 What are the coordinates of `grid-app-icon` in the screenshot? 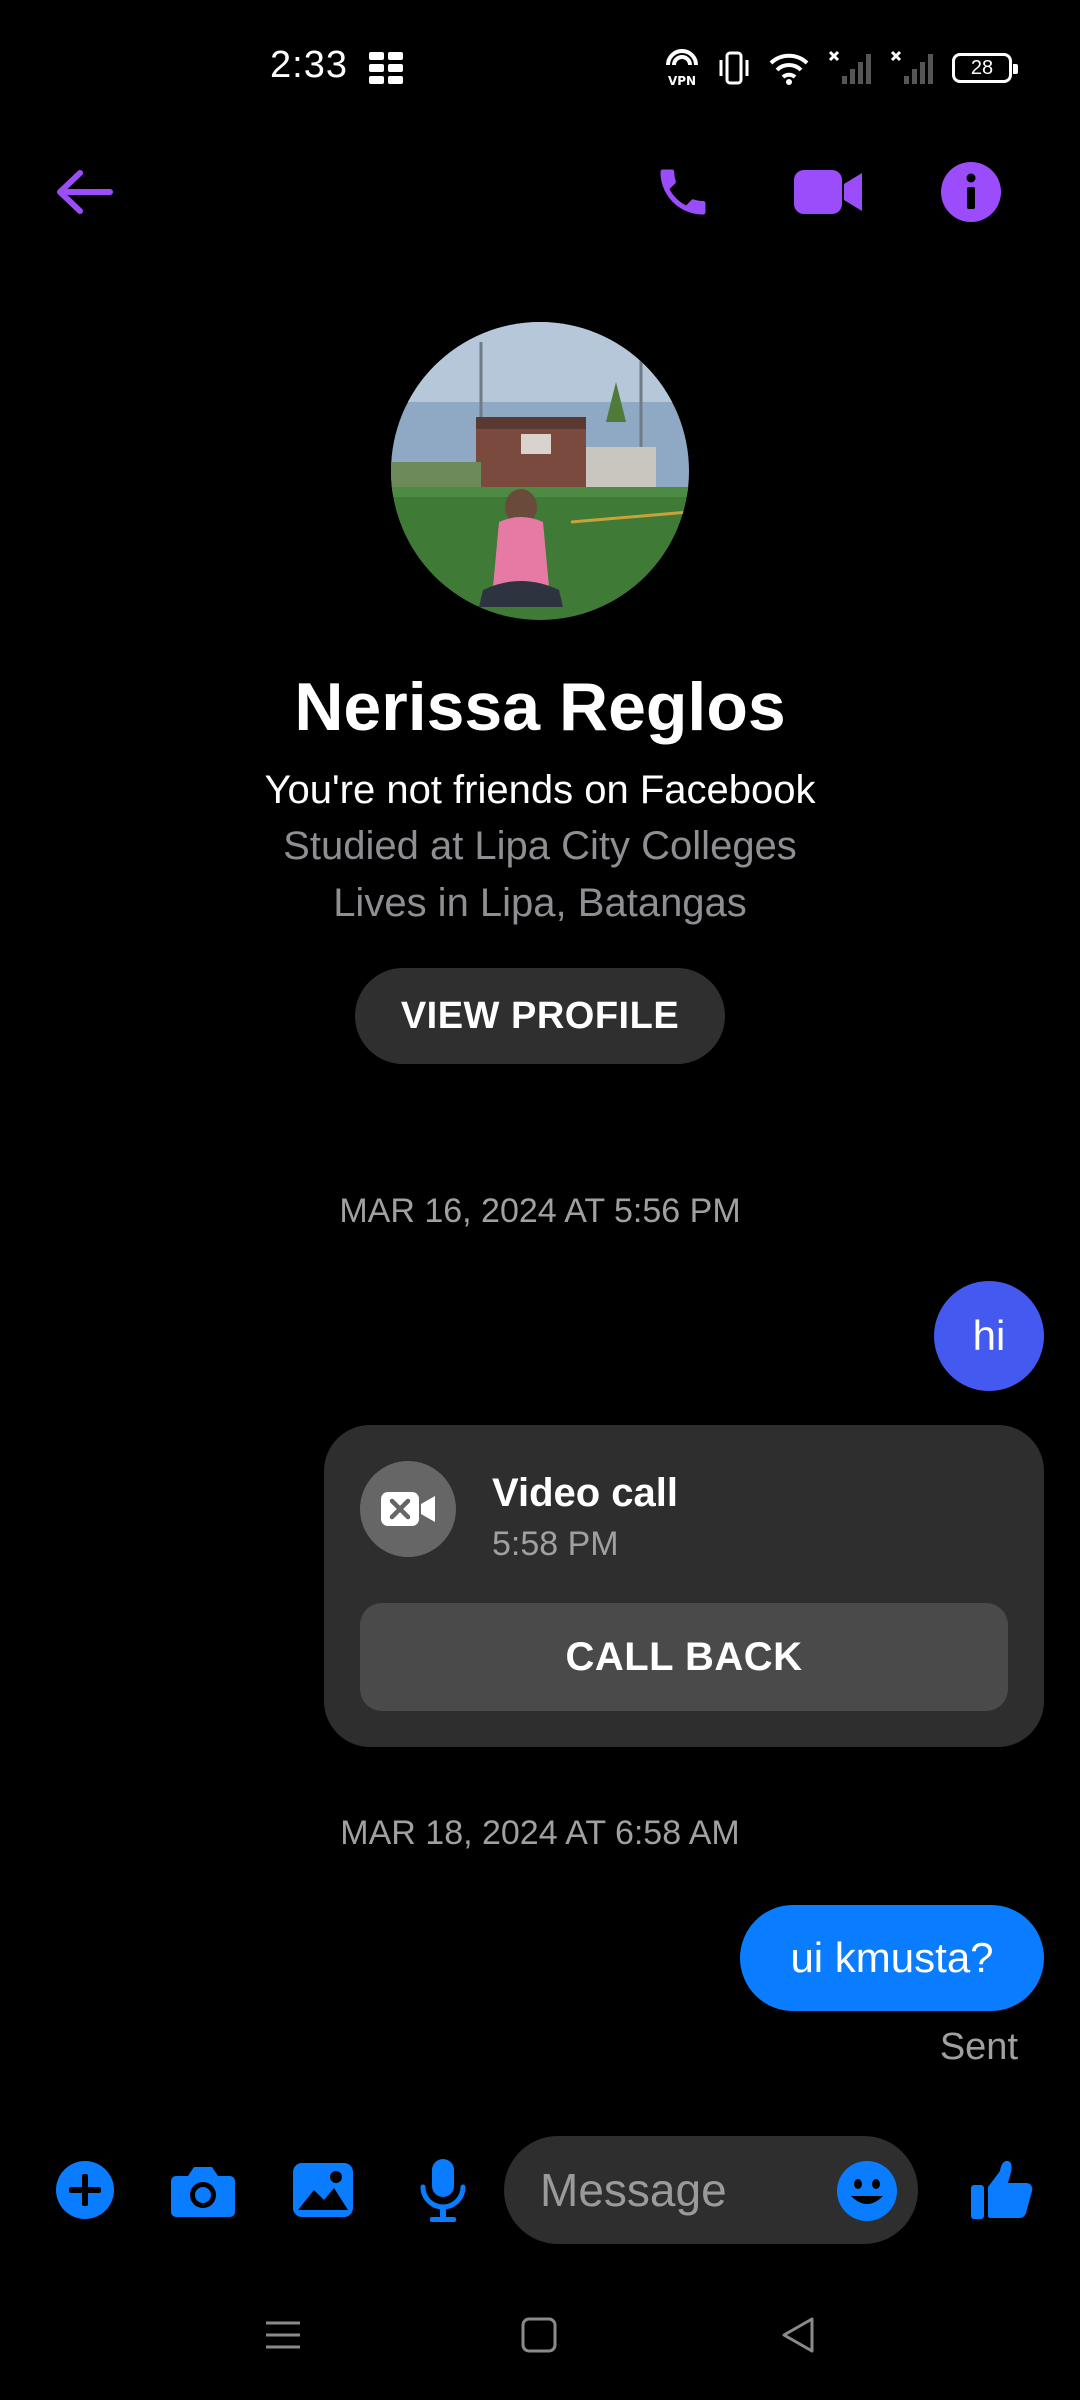 It's located at (386, 68).